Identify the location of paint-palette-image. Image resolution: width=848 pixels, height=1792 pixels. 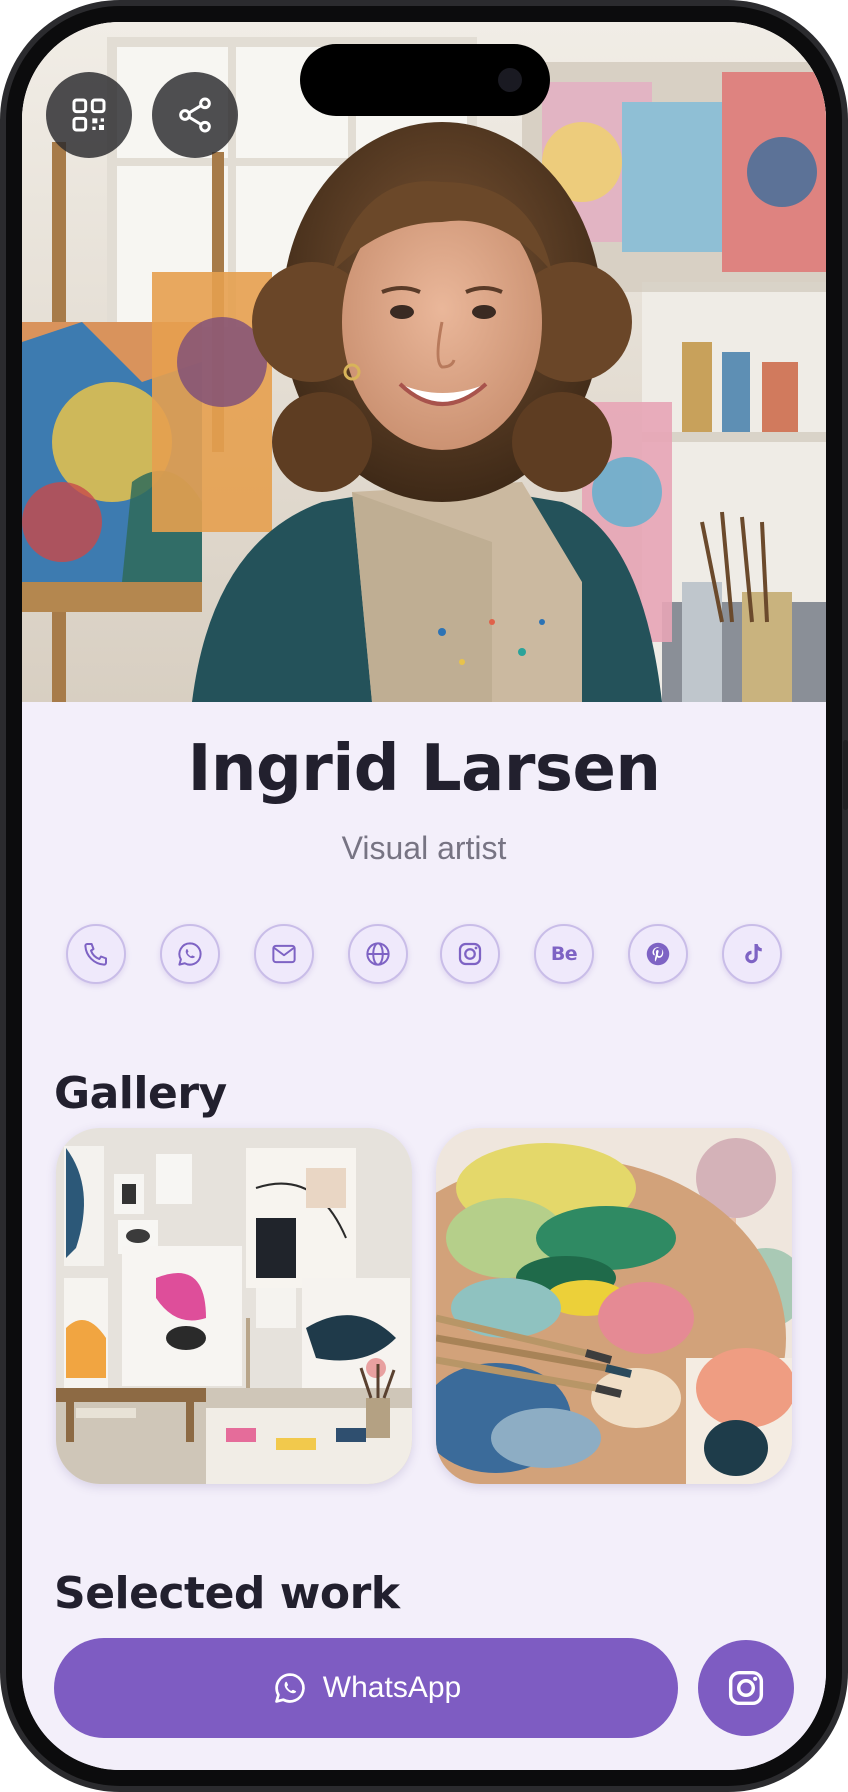
(614, 1306).